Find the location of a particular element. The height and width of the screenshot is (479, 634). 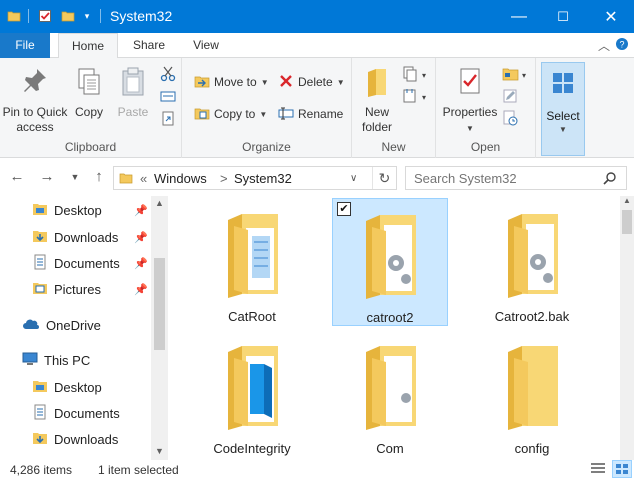

forward-button: → is located at coordinates (47, 177).